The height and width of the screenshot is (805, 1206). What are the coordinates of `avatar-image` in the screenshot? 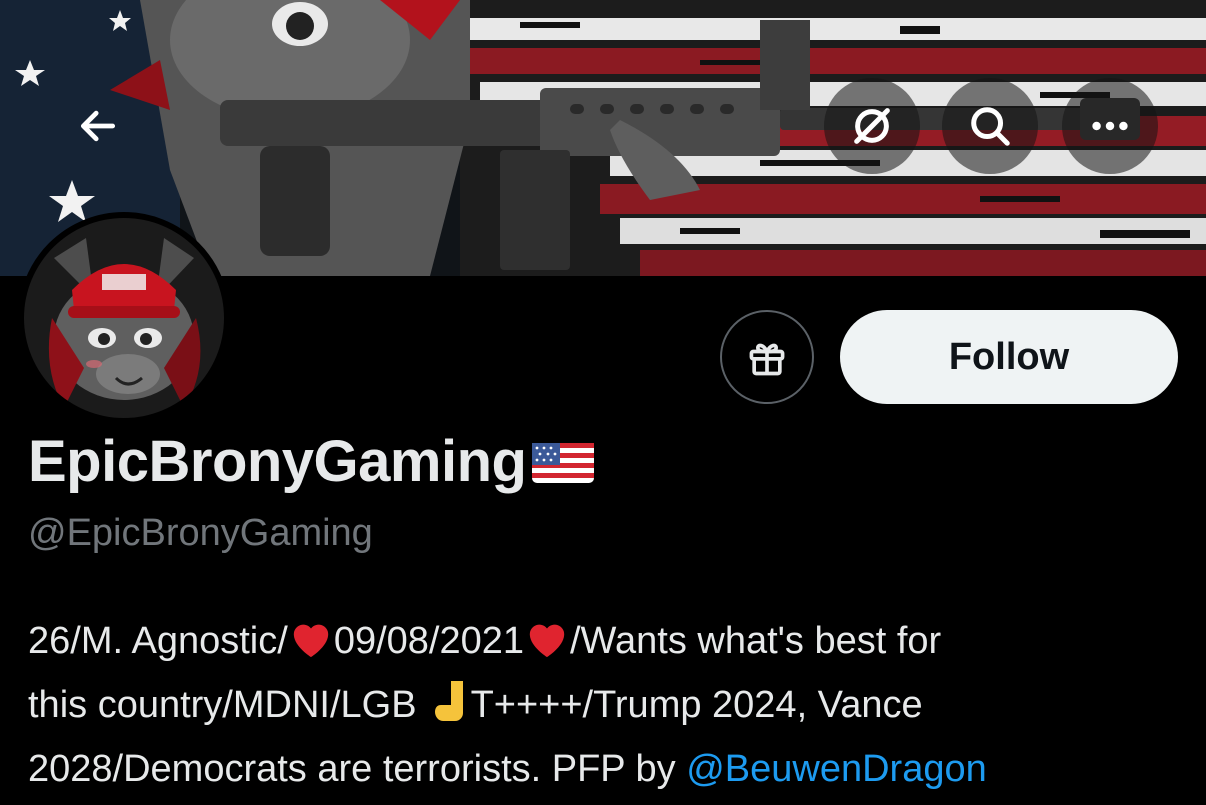 It's located at (124, 318).